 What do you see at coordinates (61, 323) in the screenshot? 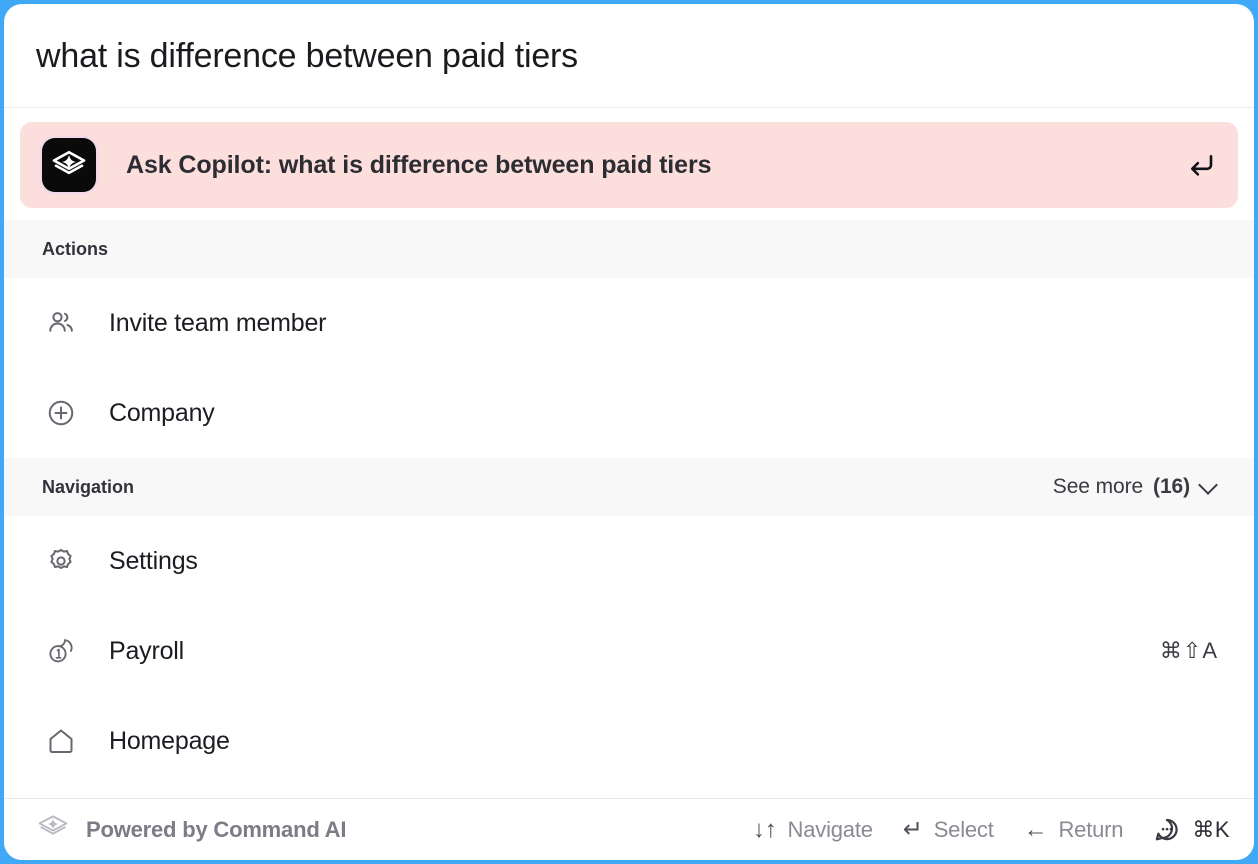
I see `users-icon` at bounding box center [61, 323].